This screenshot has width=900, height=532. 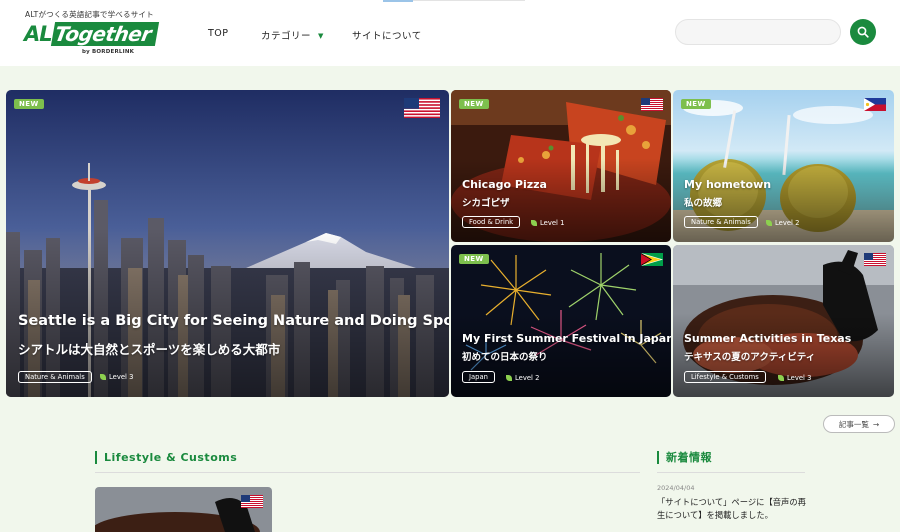 What do you see at coordinates (676, 488) in the screenshot?
I see `news-date: 2024/04/04` at bounding box center [676, 488].